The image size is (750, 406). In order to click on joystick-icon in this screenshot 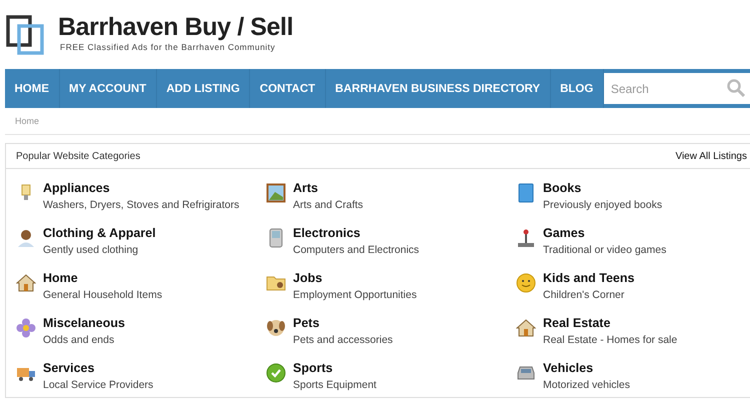, I will do `click(526, 238)`.